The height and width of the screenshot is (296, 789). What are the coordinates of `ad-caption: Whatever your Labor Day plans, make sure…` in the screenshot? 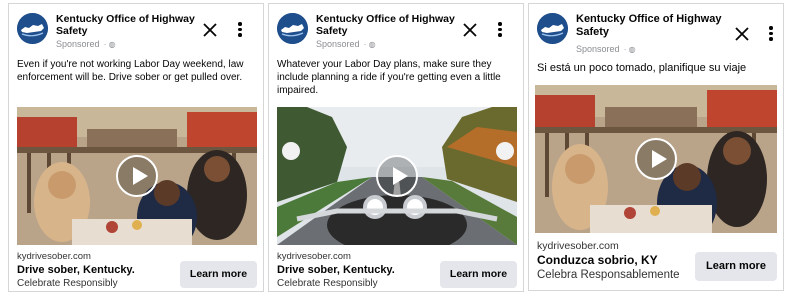 It's located at (389, 77).